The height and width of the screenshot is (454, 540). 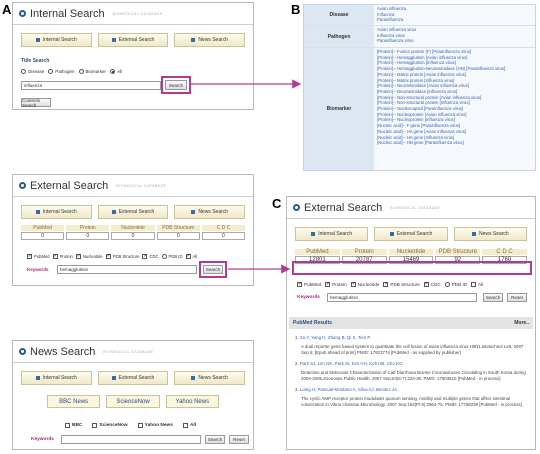 What do you see at coordinates (246, 176) in the screenshot?
I see `connector-arrows` at bounding box center [246, 176].